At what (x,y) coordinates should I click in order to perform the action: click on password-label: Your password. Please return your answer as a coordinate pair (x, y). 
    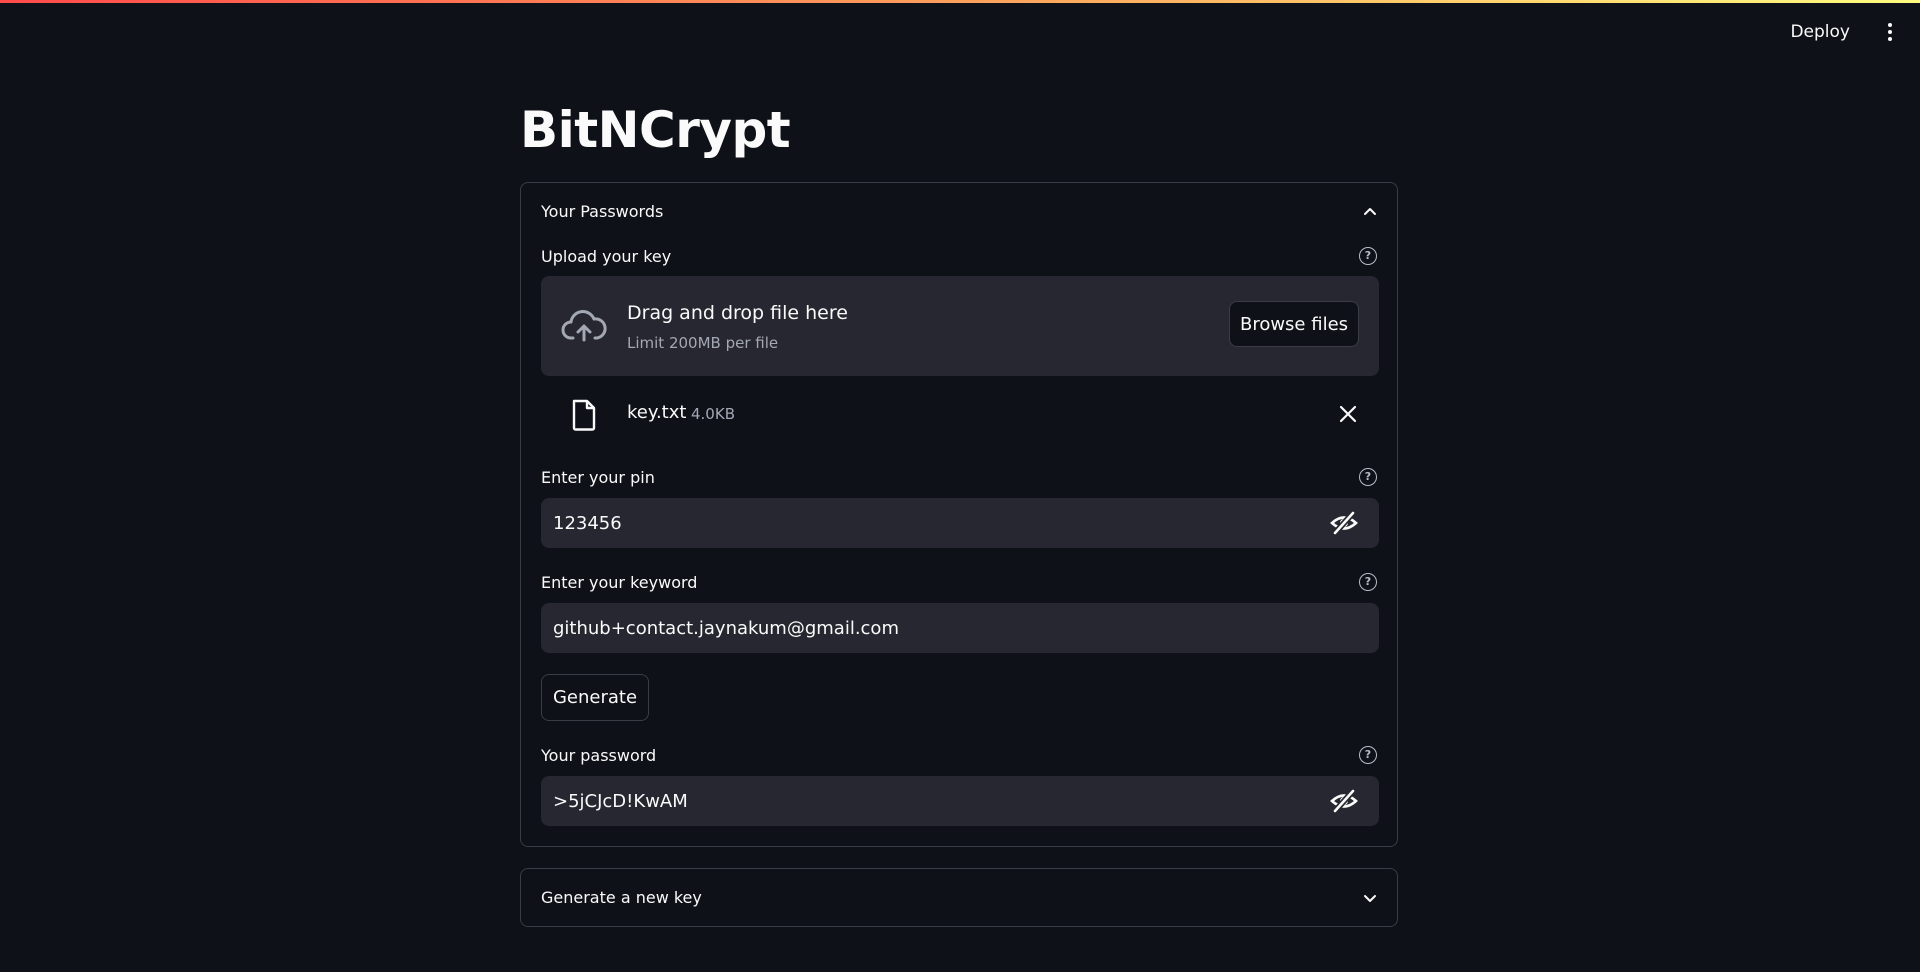
    Looking at the image, I should click on (599, 755).